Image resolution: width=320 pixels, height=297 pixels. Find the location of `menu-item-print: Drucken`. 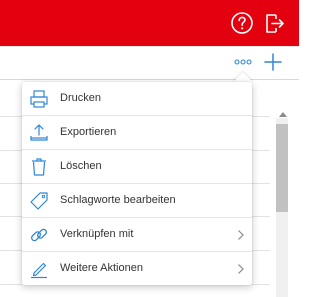

menu-item-print: Drucken is located at coordinates (137, 99).